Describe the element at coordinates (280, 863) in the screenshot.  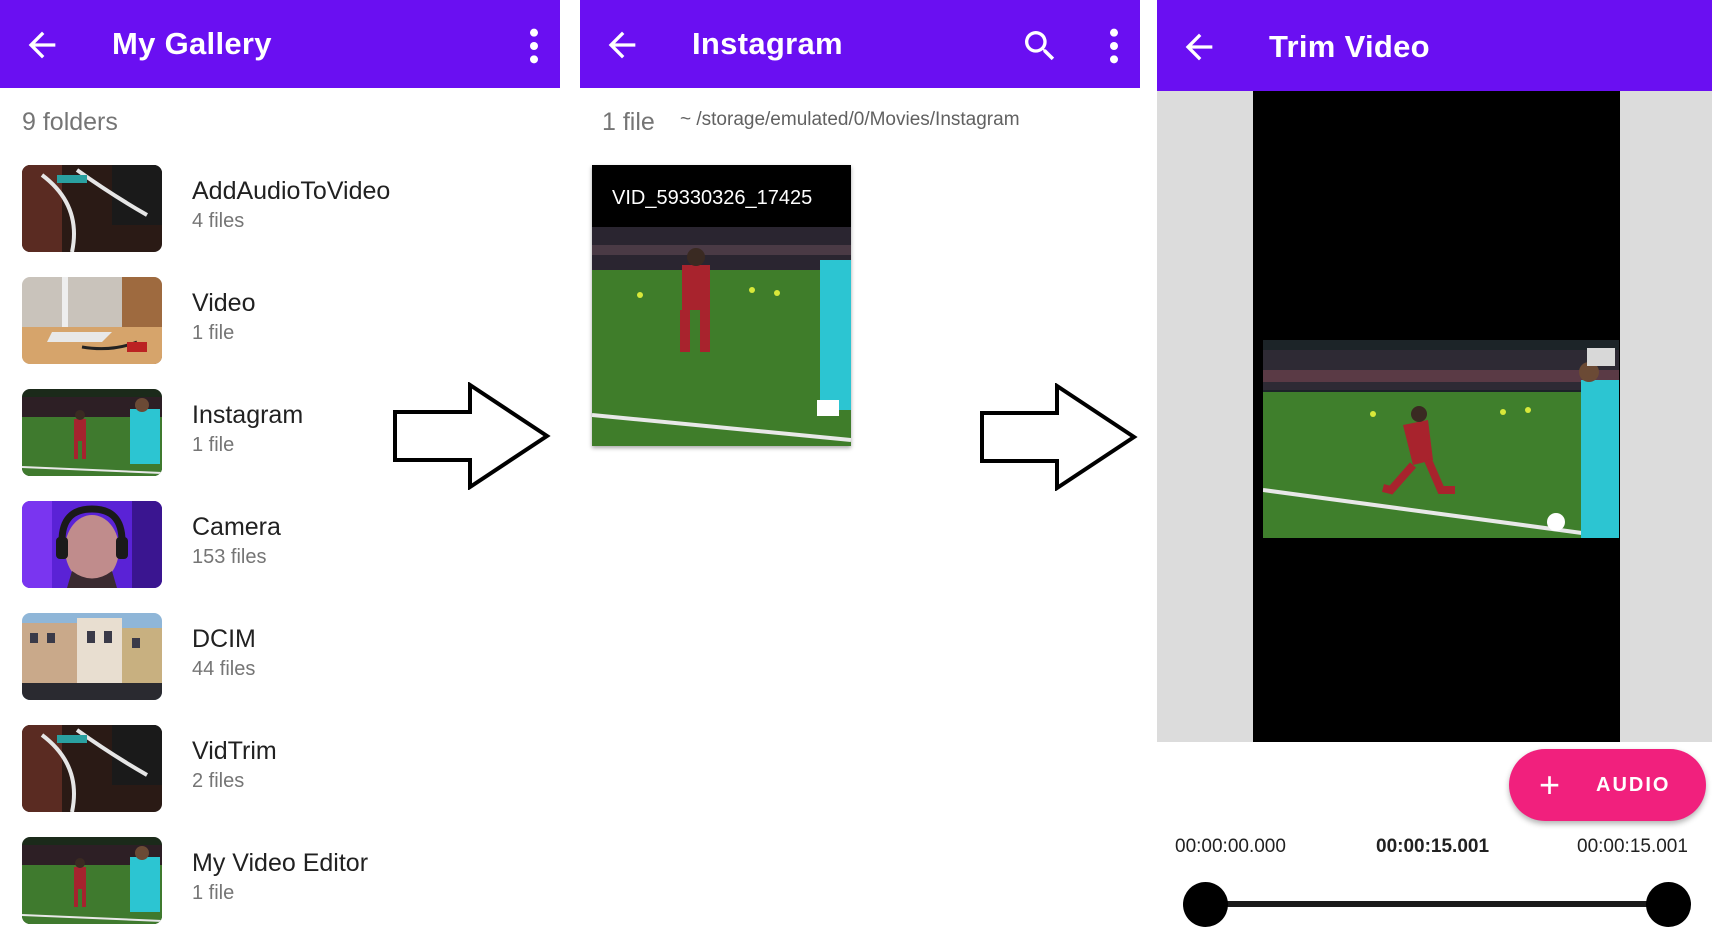
I see `folder-name: My Video Editor` at that location.